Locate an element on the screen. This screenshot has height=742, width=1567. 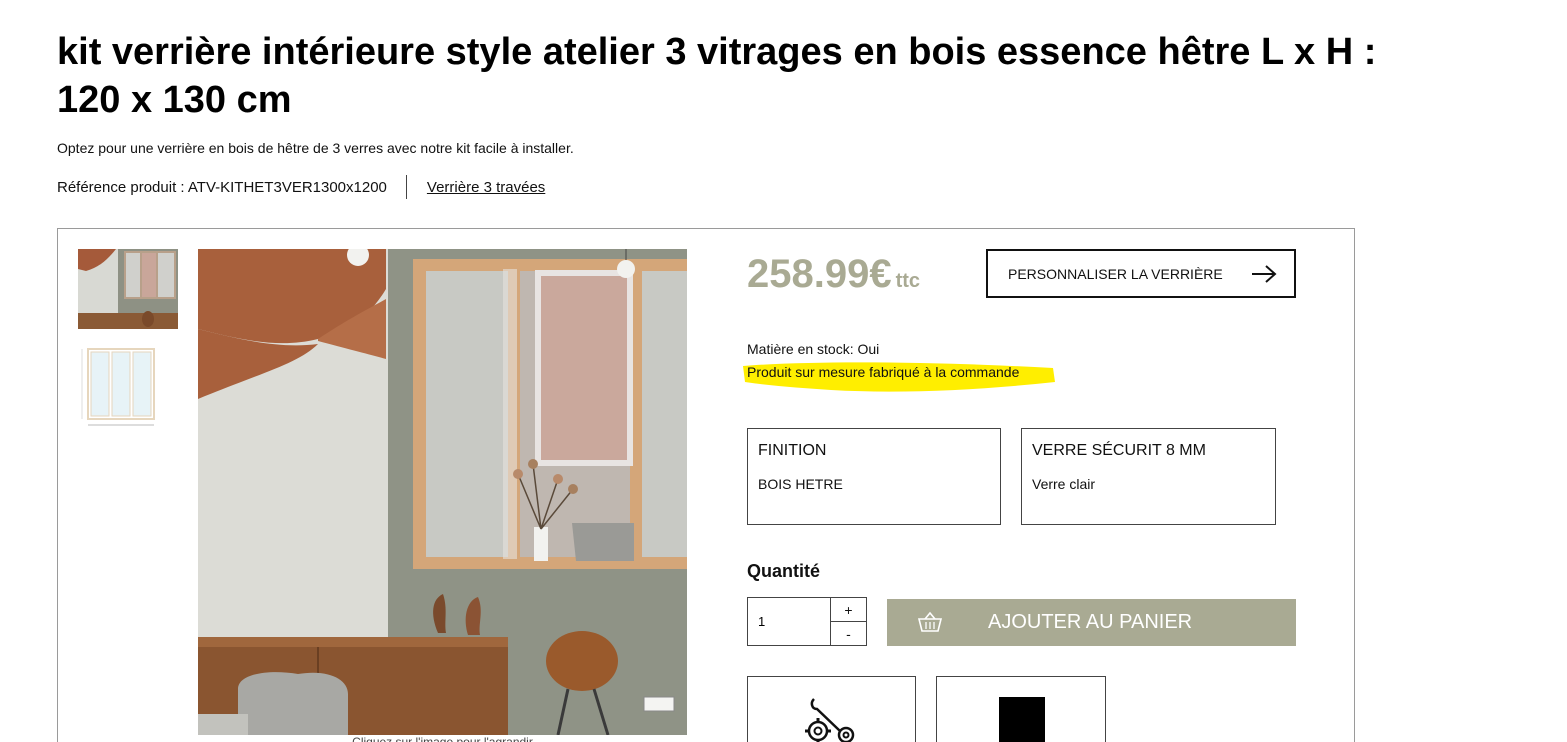
quantity-increase-button: + is located at coordinates (848, 610).